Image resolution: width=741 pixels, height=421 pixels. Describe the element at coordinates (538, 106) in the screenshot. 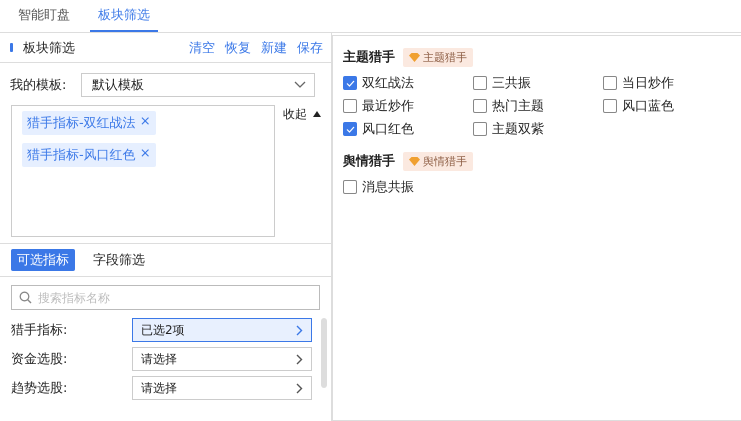

I see `option-checkbox: 热门主题` at that location.